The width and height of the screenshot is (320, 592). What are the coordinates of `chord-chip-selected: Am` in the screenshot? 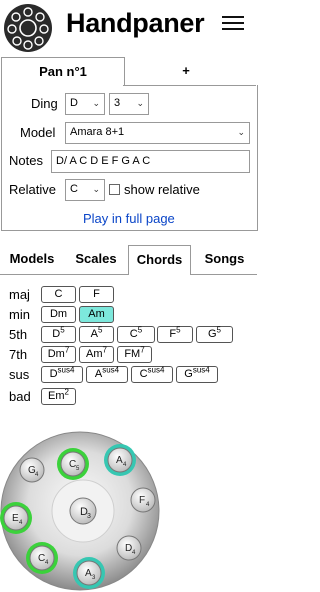 It's located at (96, 314).